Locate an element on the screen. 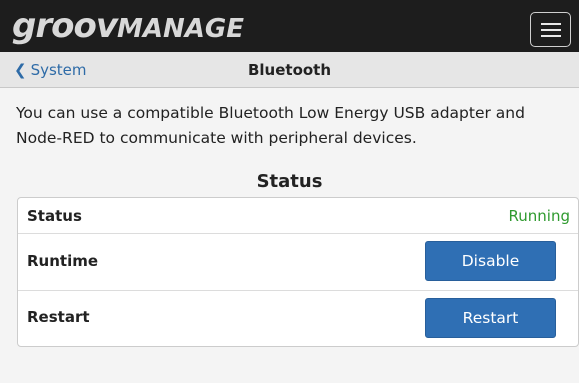 The width and height of the screenshot is (579, 383). runtime-row: Runtime Disable is located at coordinates (298, 262).